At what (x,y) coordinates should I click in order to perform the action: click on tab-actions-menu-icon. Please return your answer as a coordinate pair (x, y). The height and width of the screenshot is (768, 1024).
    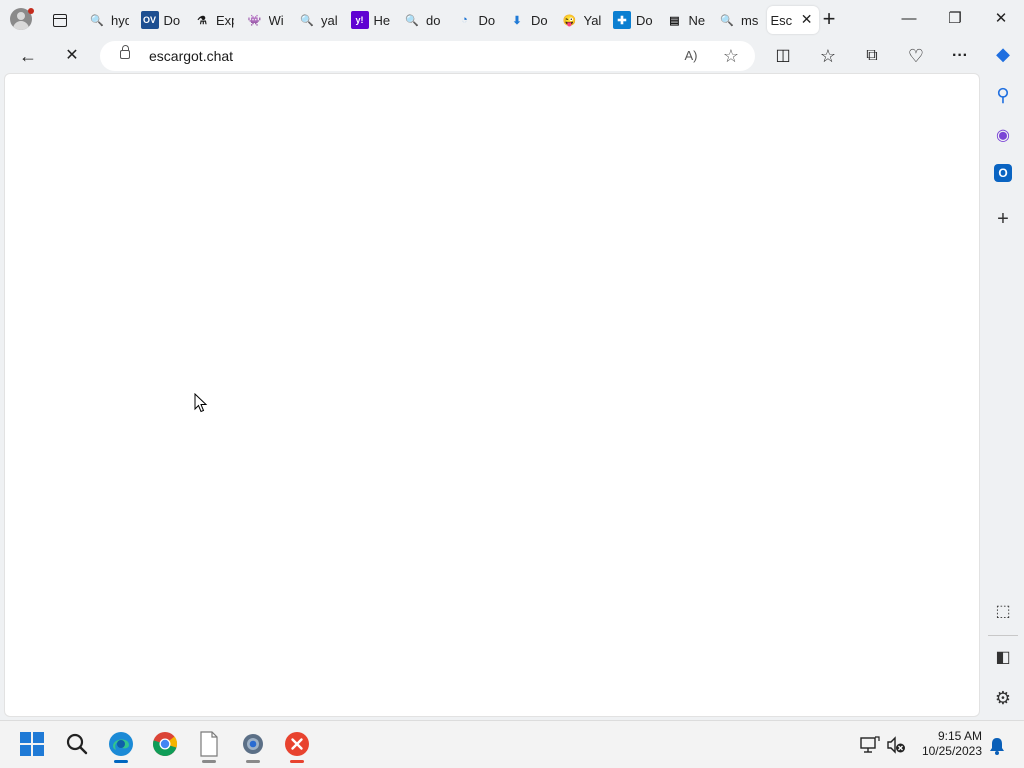
    Looking at the image, I should click on (60, 20).